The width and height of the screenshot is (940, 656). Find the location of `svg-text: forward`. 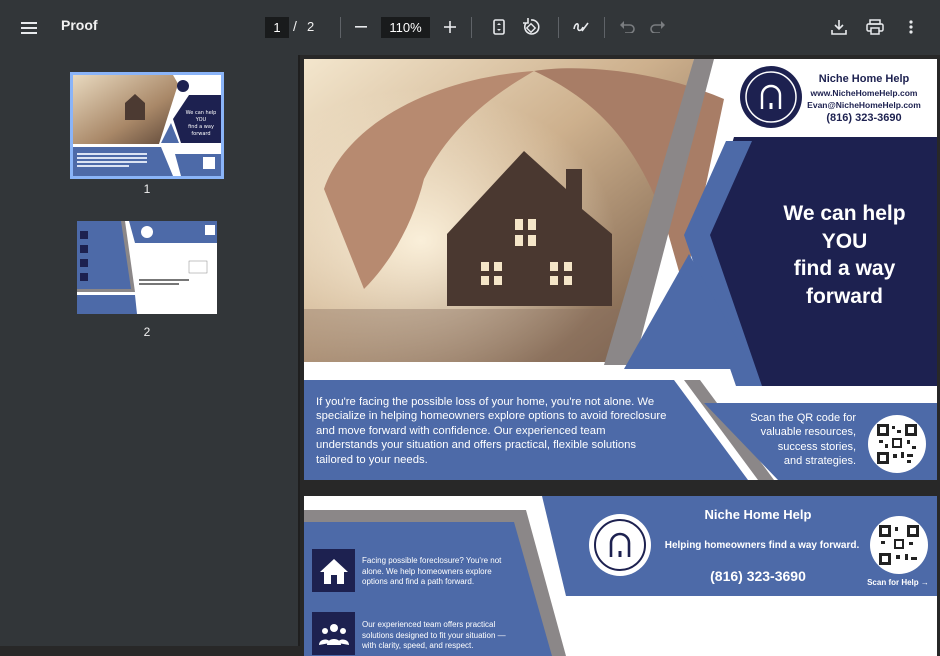

svg-text: forward is located at coordinates (200, 134).